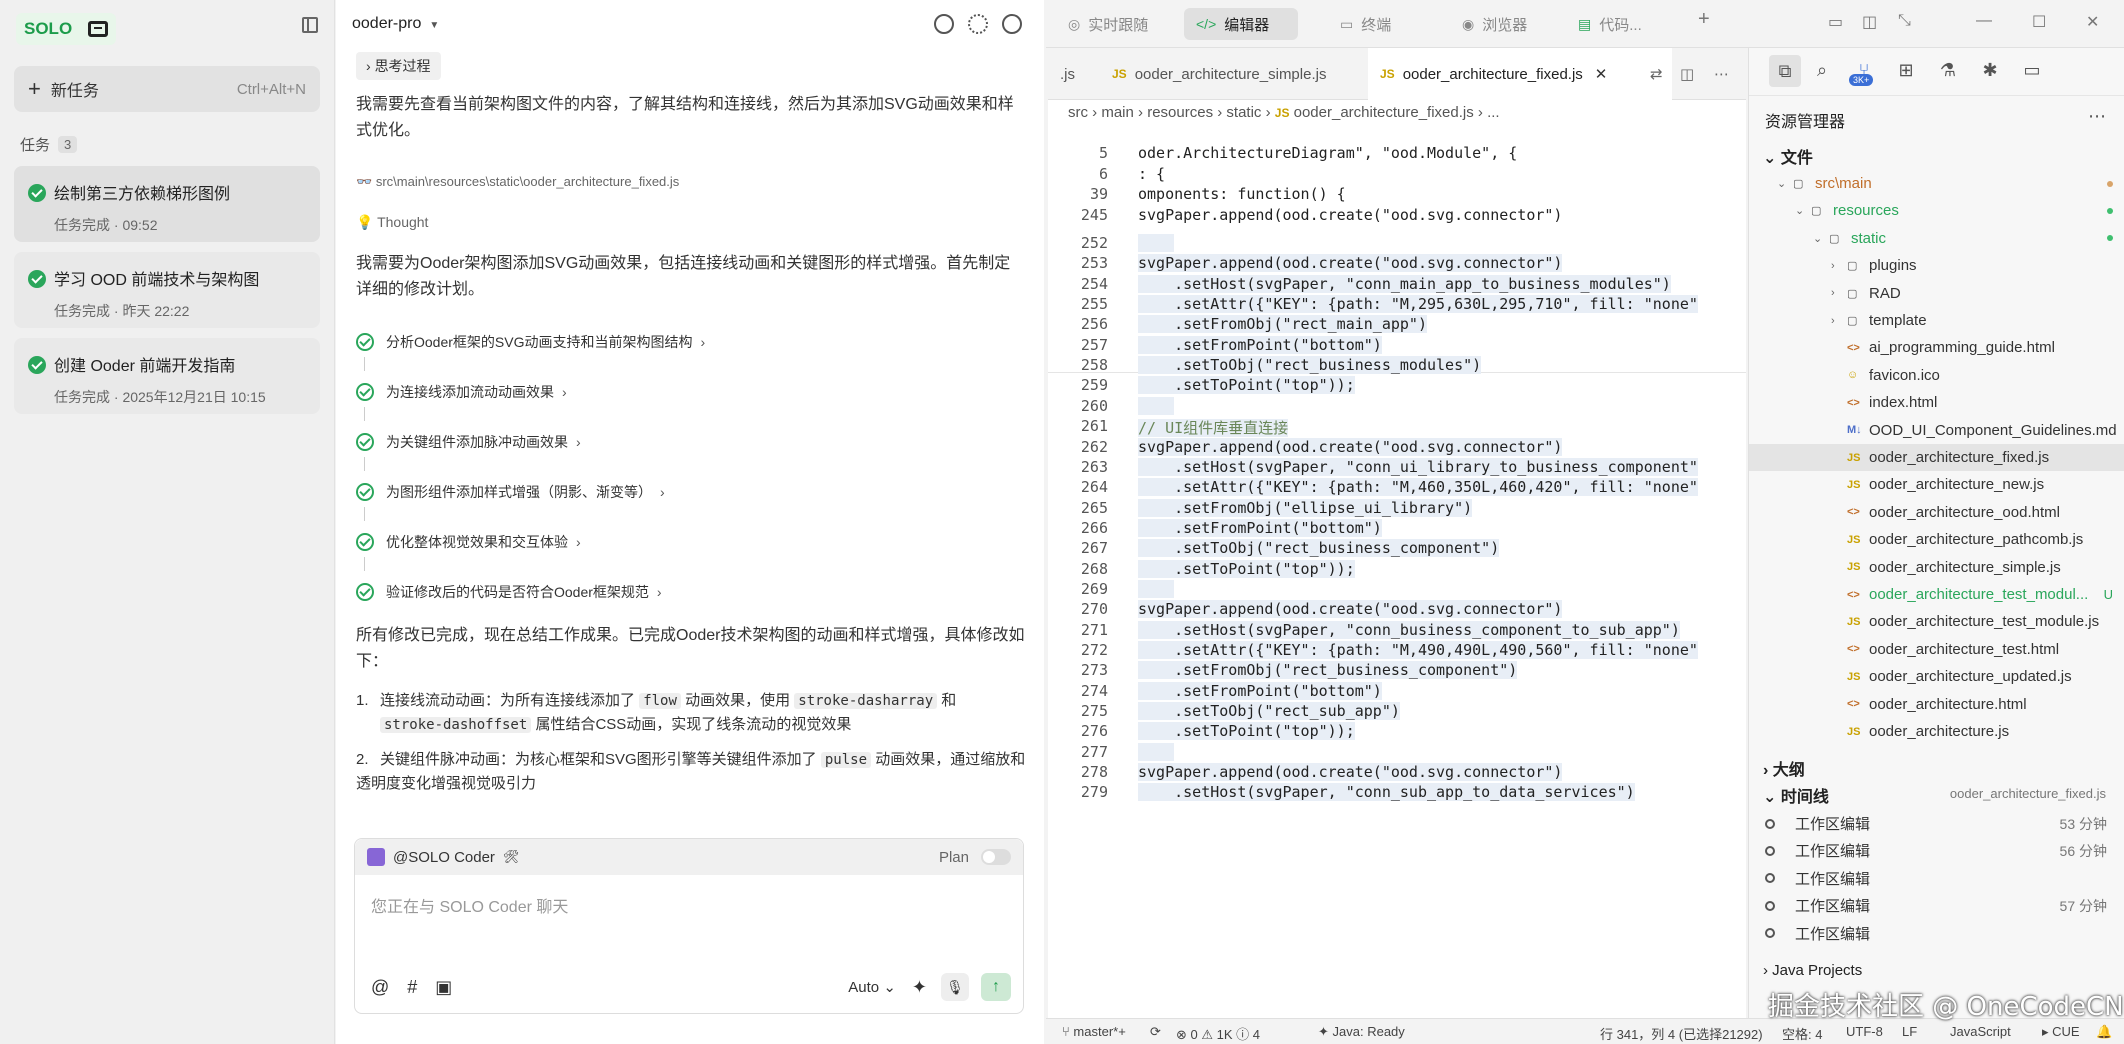 Image resolution: width=2124 pixels, height=1044 pixels. I want to click on live-follow-button: ◎ 实时跟随, so click(1108, 24).